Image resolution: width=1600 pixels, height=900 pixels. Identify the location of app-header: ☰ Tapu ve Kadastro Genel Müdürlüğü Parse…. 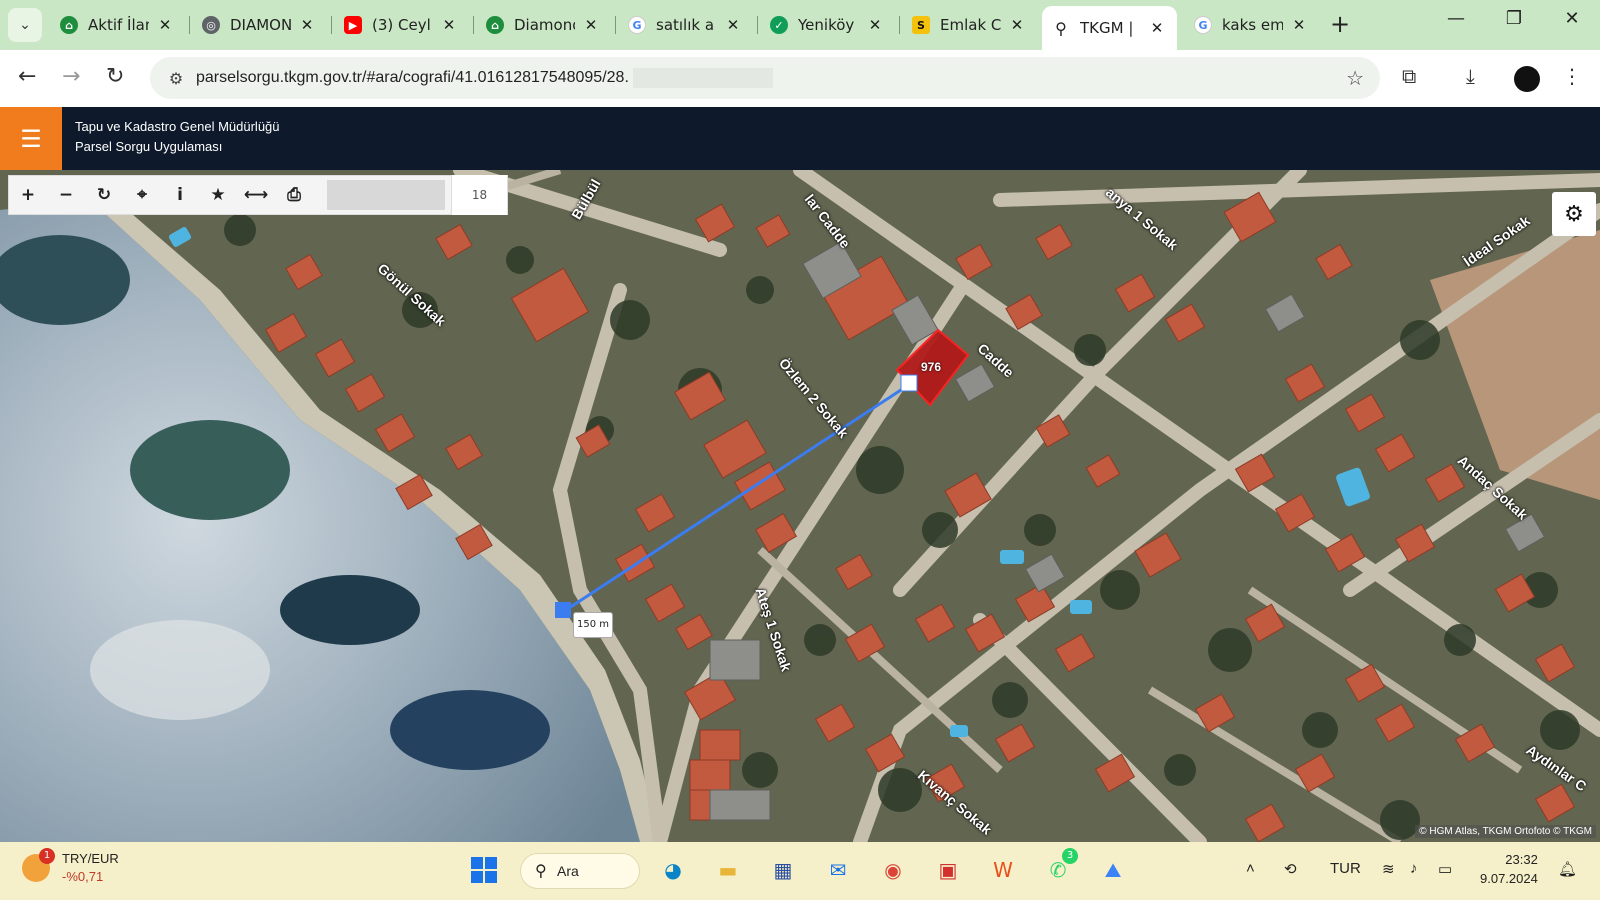
(800, 138).